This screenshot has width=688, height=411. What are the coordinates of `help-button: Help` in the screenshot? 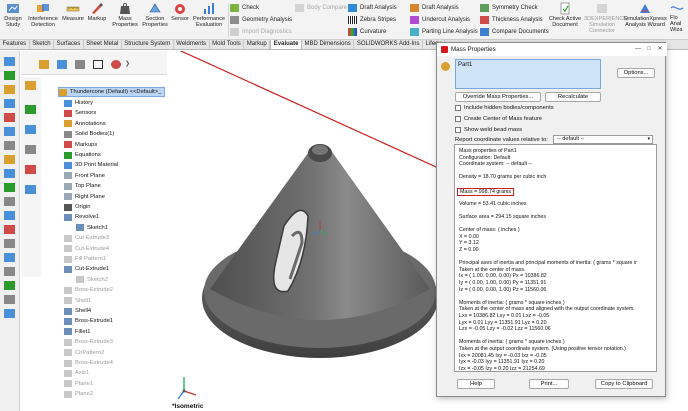 It's located at (476, 384).